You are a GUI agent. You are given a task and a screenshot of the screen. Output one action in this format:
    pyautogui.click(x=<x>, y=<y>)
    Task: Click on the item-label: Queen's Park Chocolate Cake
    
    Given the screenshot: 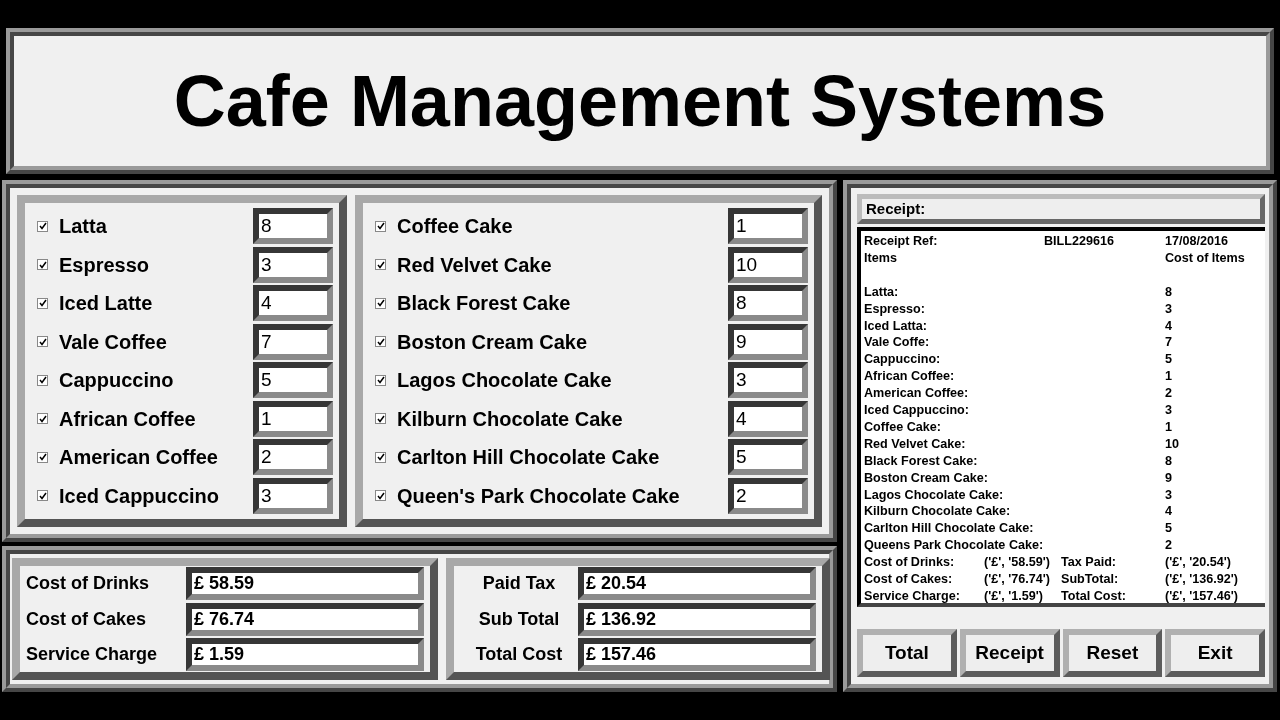 What is the action you would take?
    pyautogui.click(x=539, y=496)
    